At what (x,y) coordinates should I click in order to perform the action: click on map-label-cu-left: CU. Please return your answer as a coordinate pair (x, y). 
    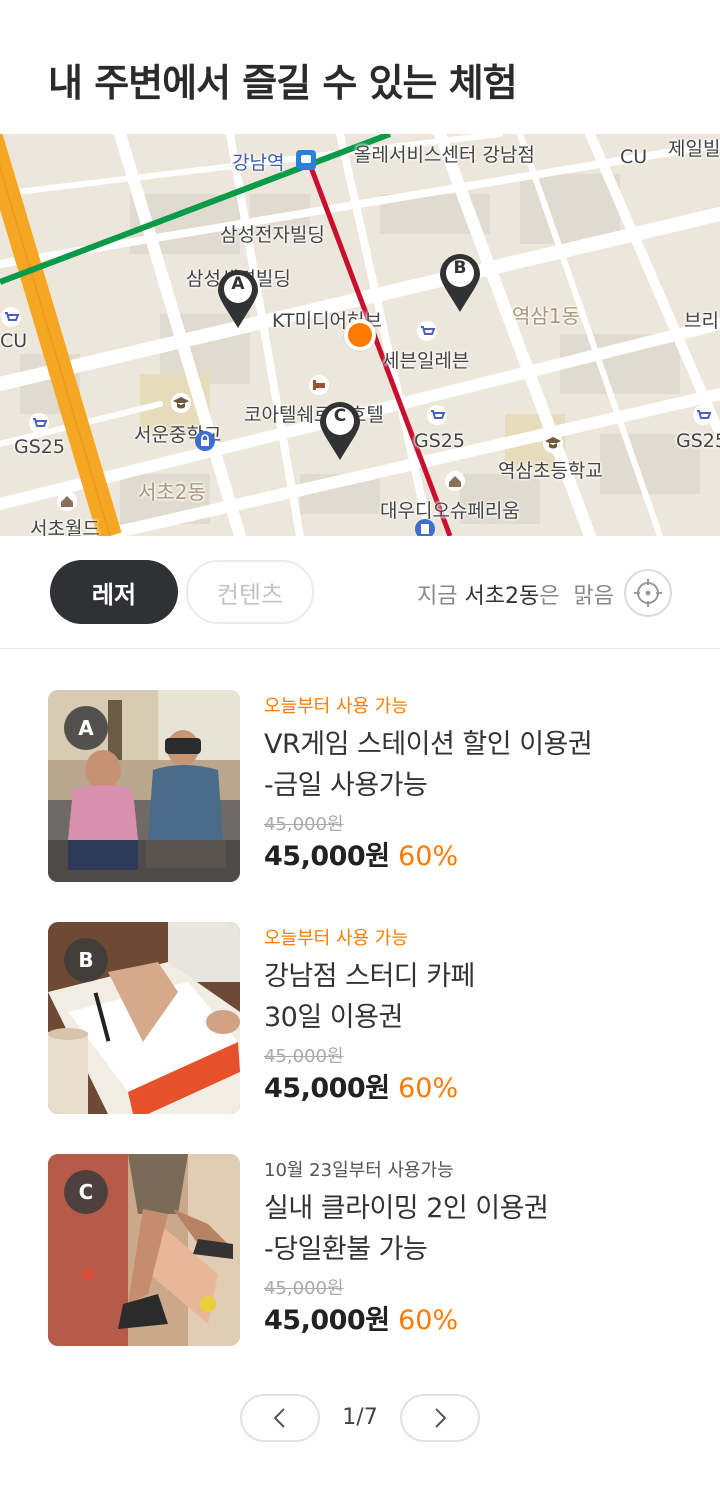
    Looking at the image, I should click on (14, 341).